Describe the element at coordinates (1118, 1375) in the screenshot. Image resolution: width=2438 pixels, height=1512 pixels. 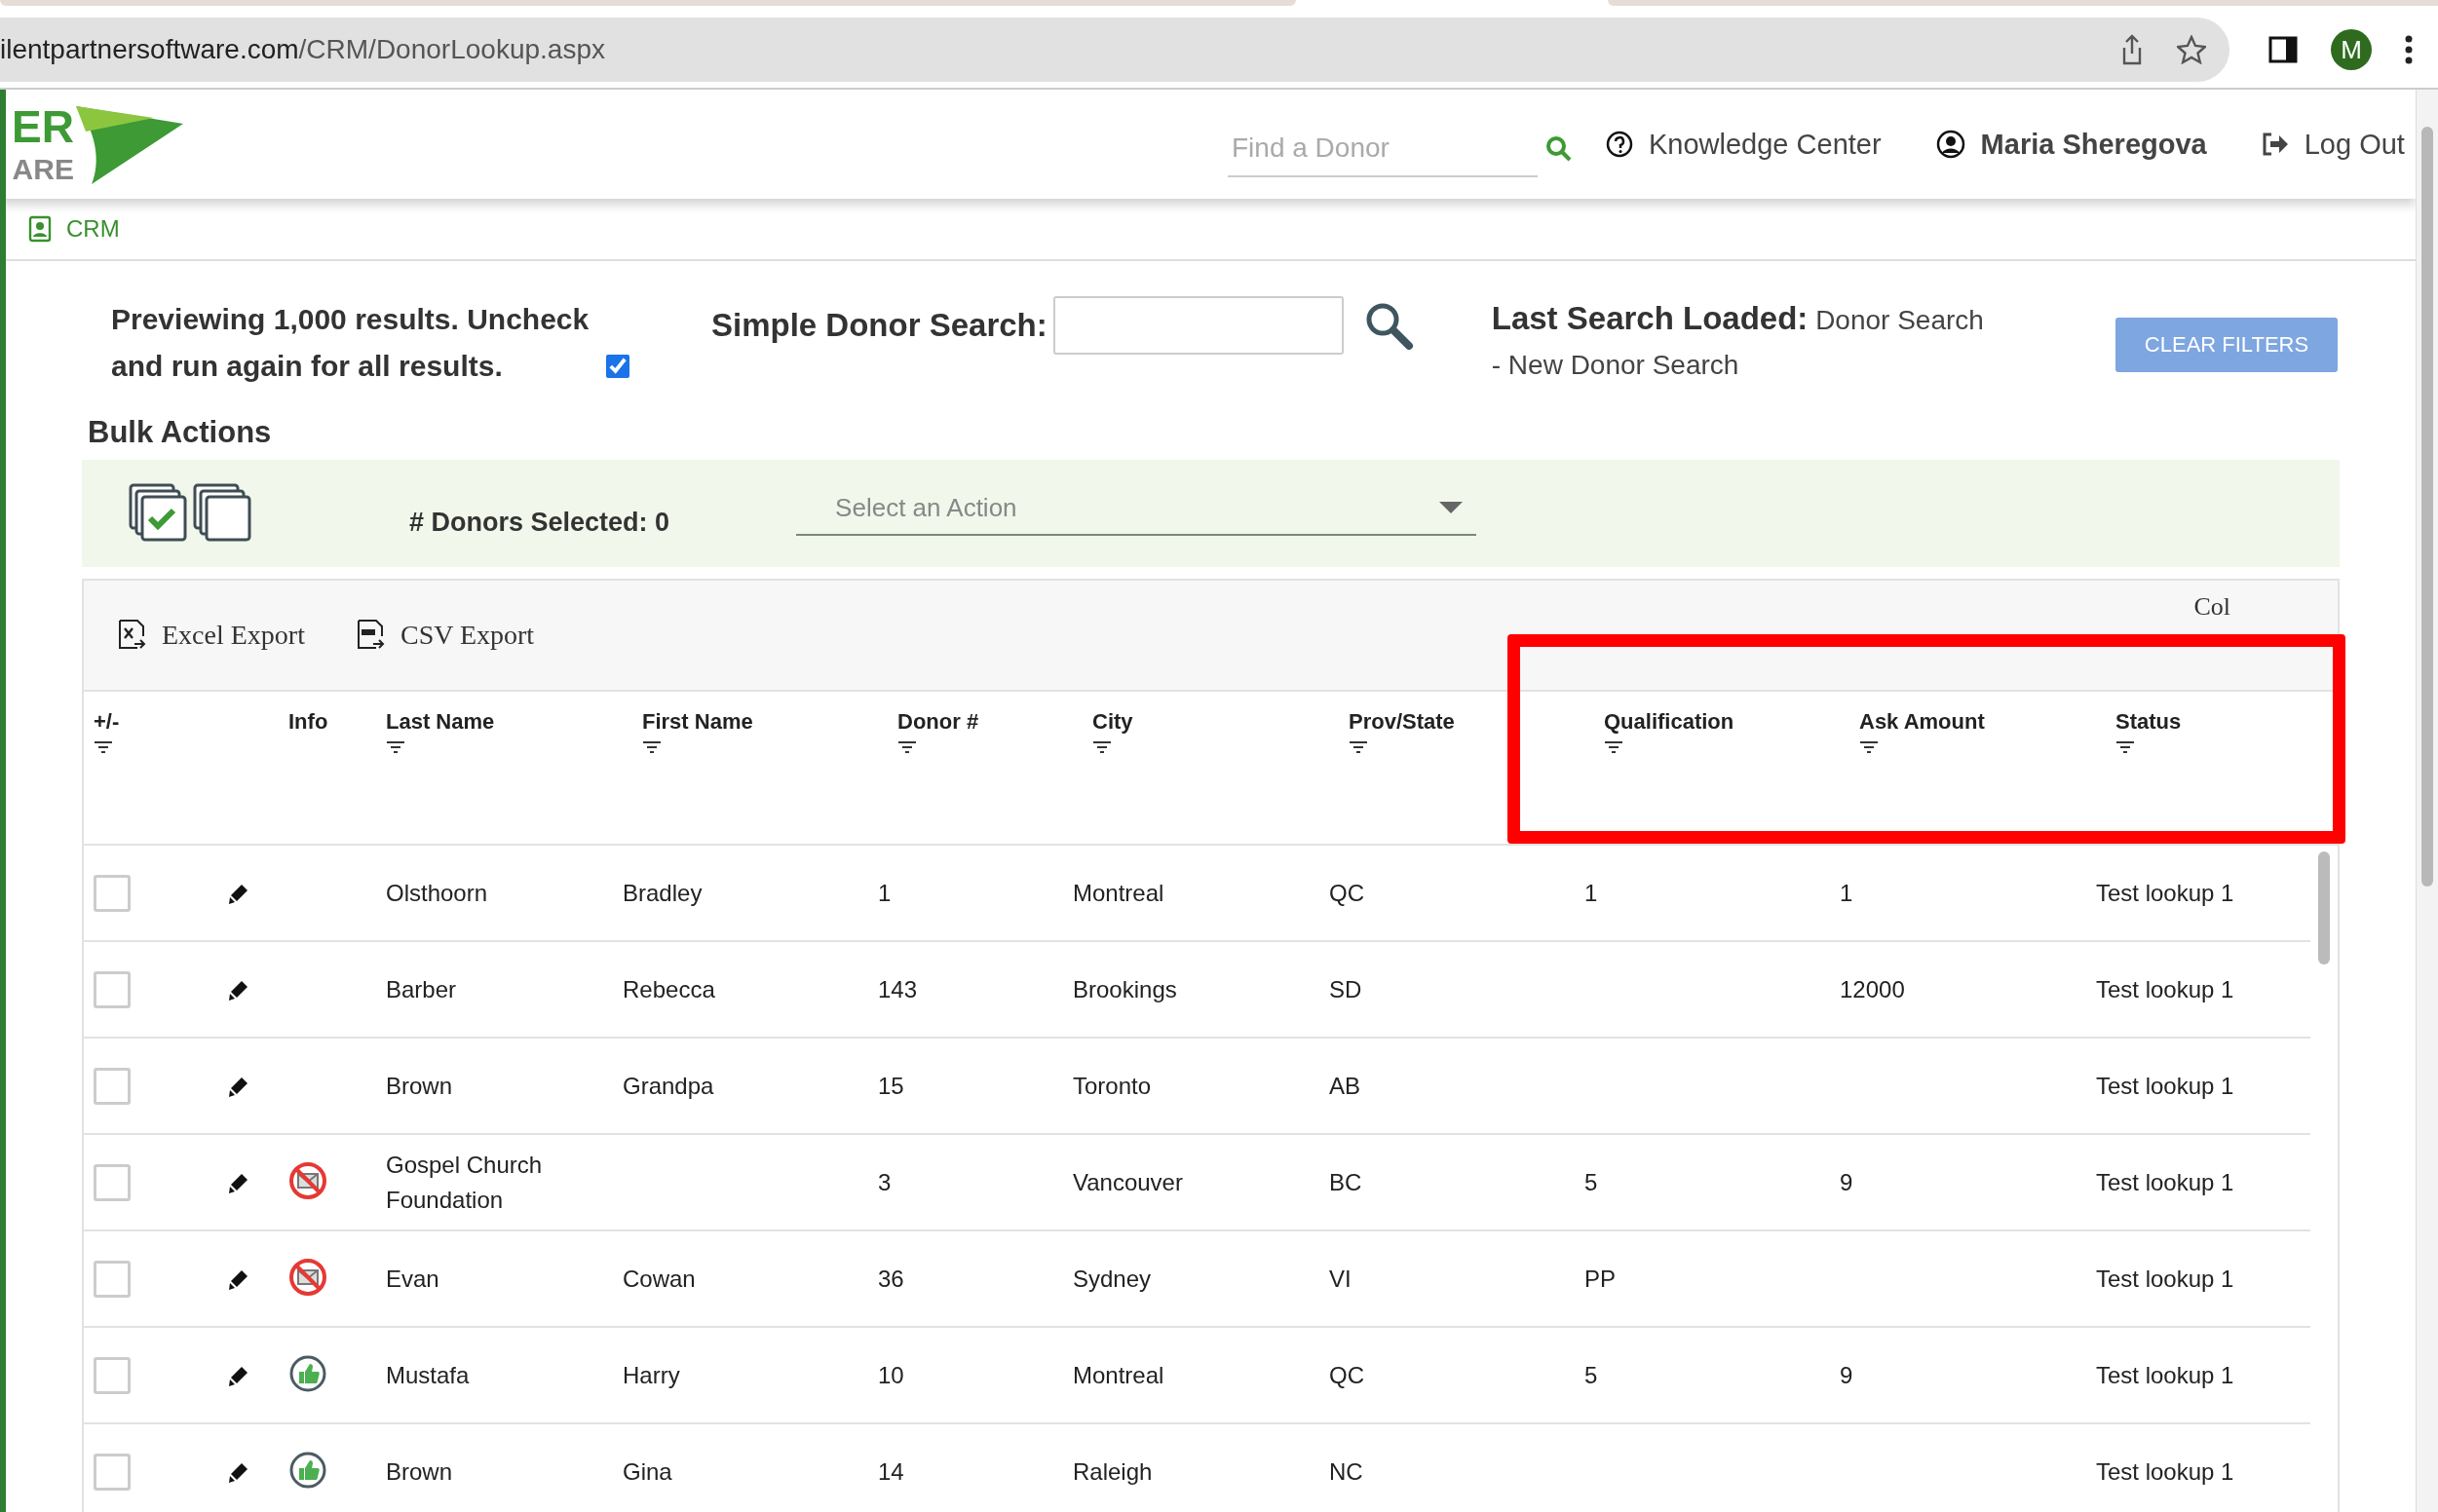
I see `table-cell: Montreal` at that location.